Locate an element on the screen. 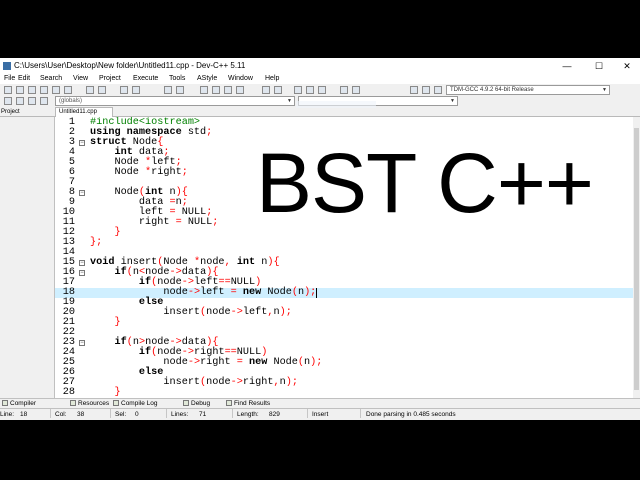 This screenshot has width=640, height=480. line-number: 28 is located at coordinates (68, 392).